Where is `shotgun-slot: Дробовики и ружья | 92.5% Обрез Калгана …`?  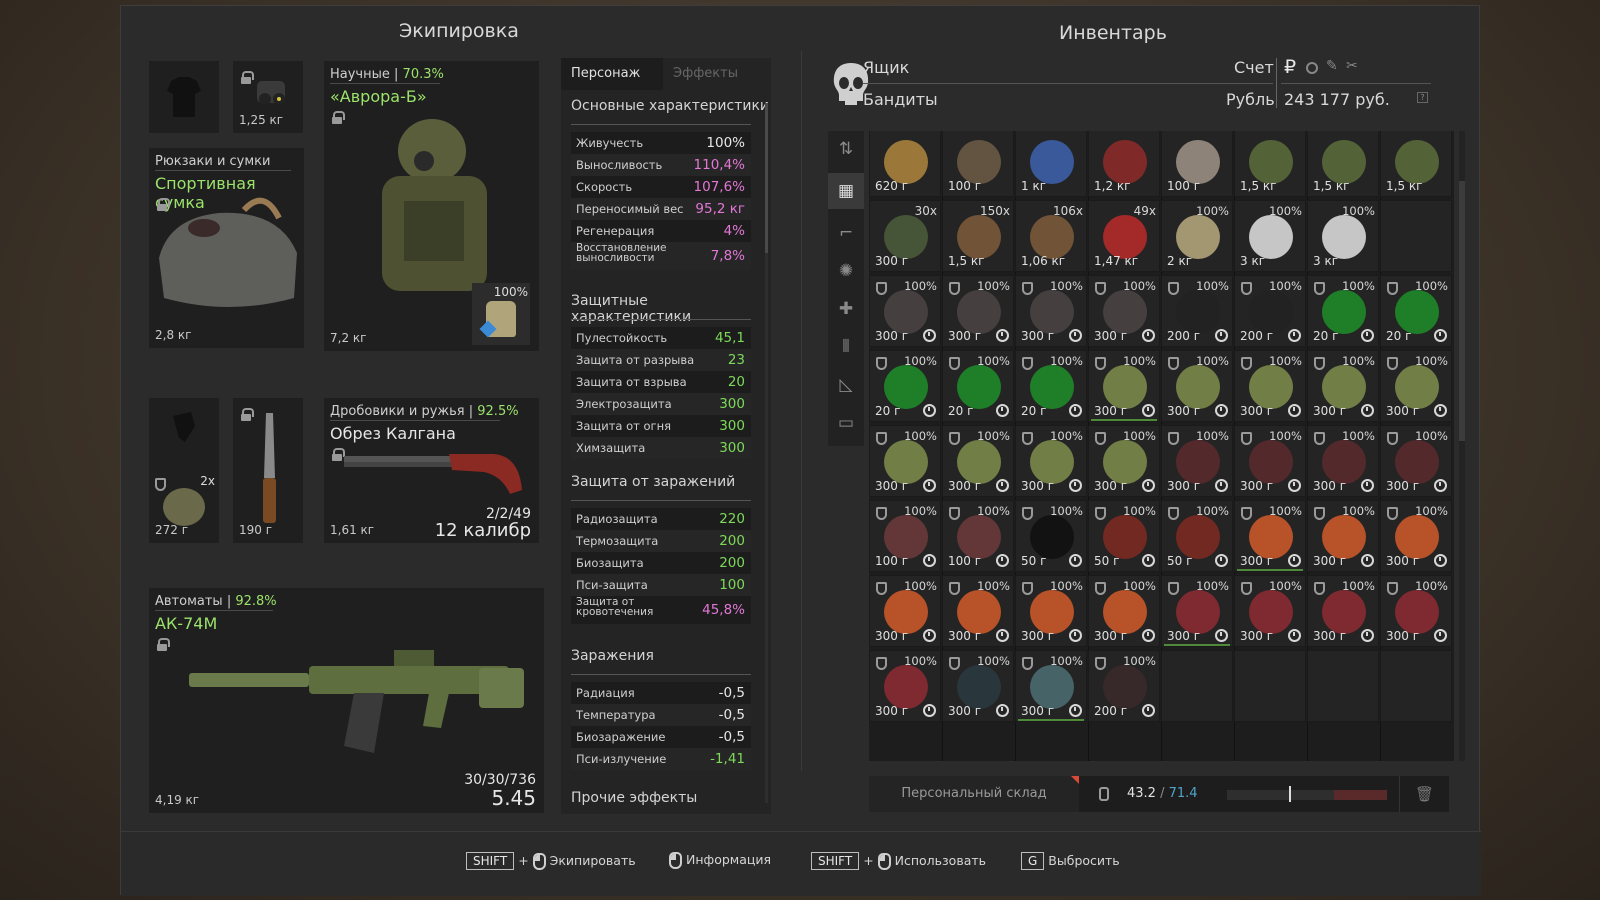 shotgun-slot: Дробовики и ружья | 92.5% Обрез Калгана … is located at coordinates (431, 470).